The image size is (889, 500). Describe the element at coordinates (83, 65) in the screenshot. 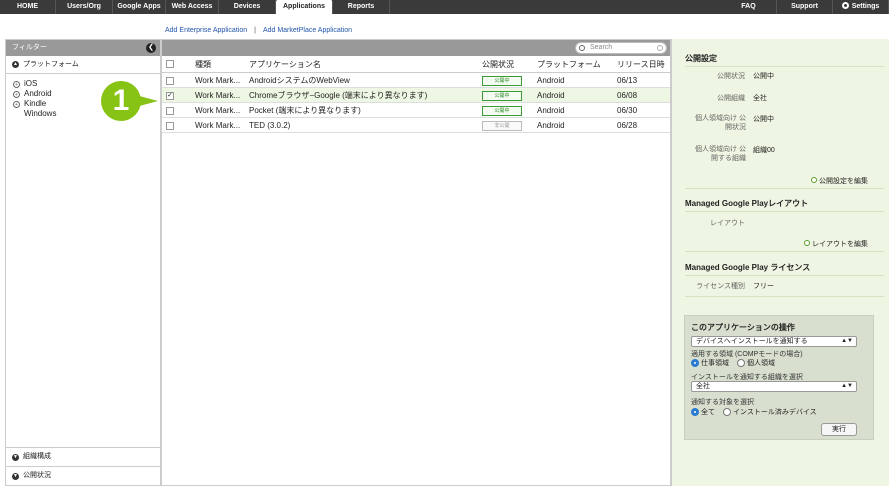

I see `platform-section-toggle: ▲ プラットフォーム` at that location.